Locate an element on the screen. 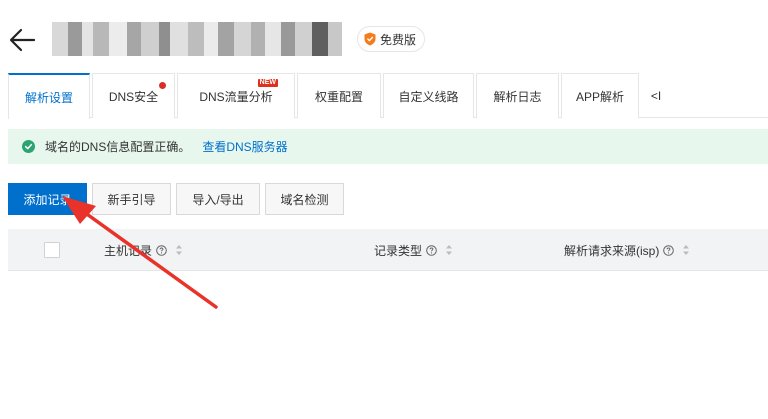  column-label: 主机记录 is located at coordinates (128, 250).